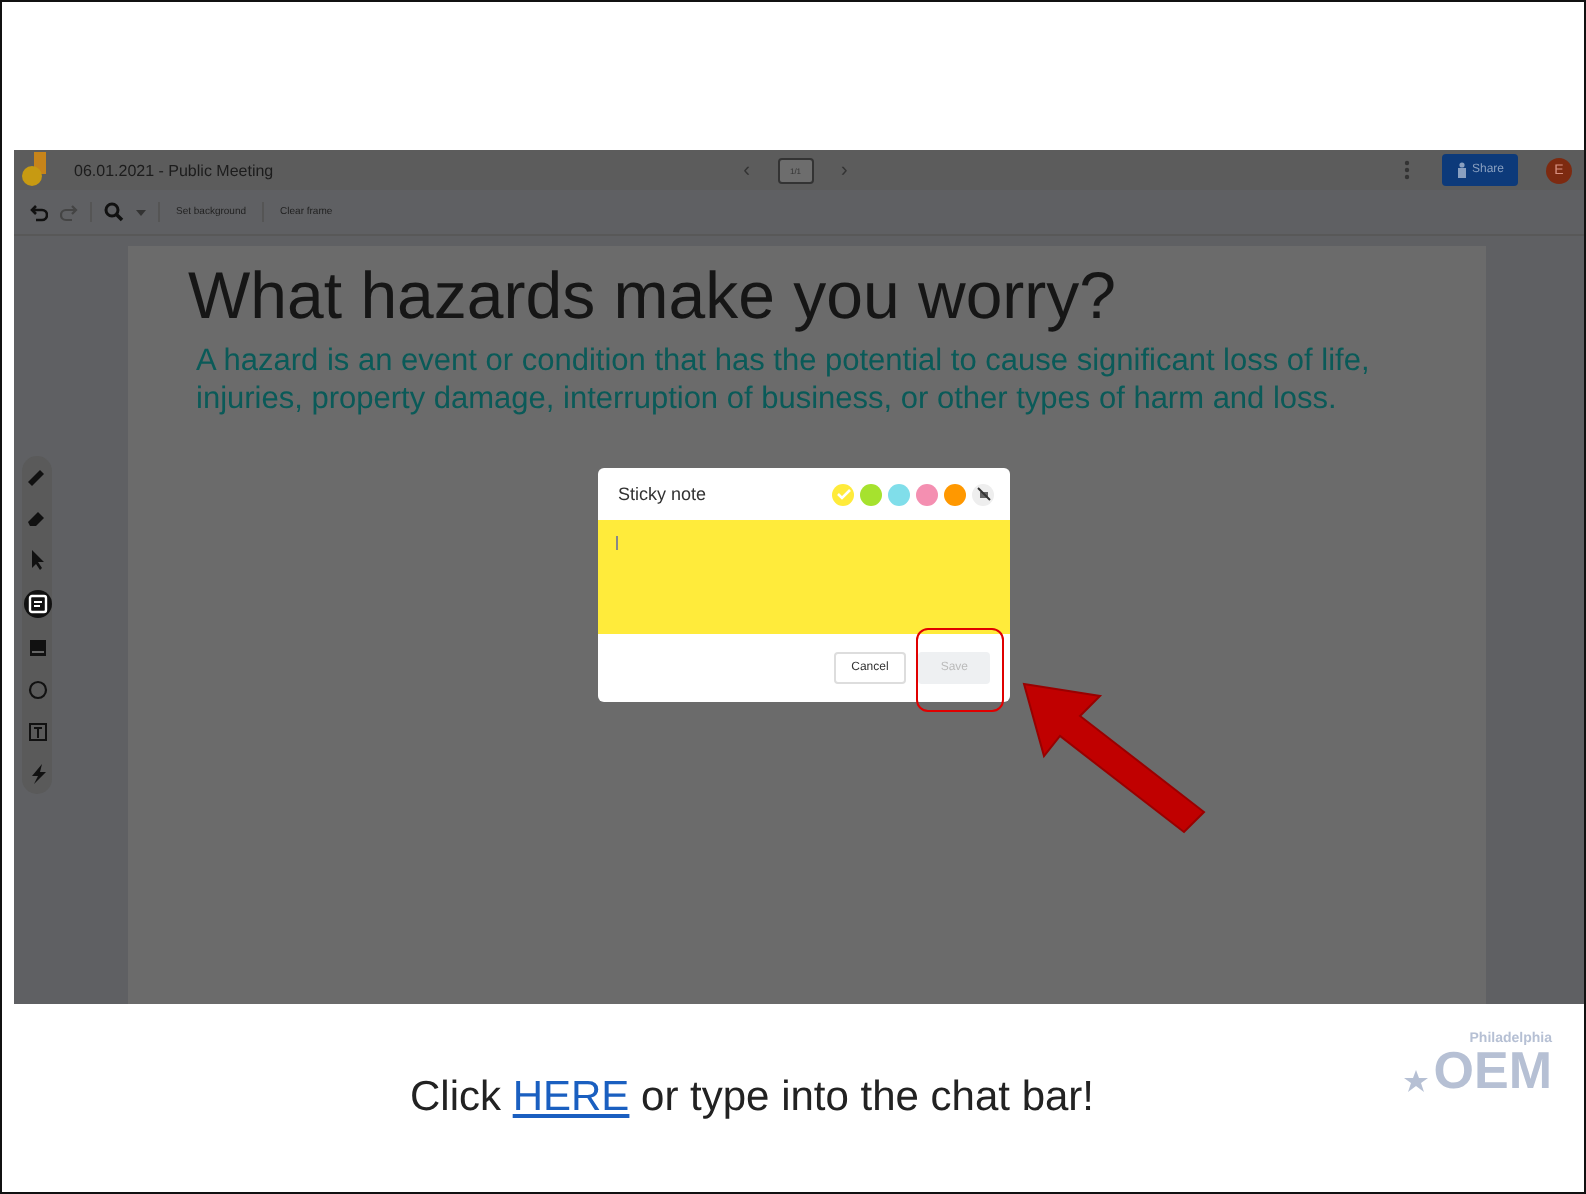 The width and height of the screenshot is (1586, 1194). What do you see at coordinates (37, 476) in the screenshot?
I see `pen-icon` at bounding box center [37, 476].